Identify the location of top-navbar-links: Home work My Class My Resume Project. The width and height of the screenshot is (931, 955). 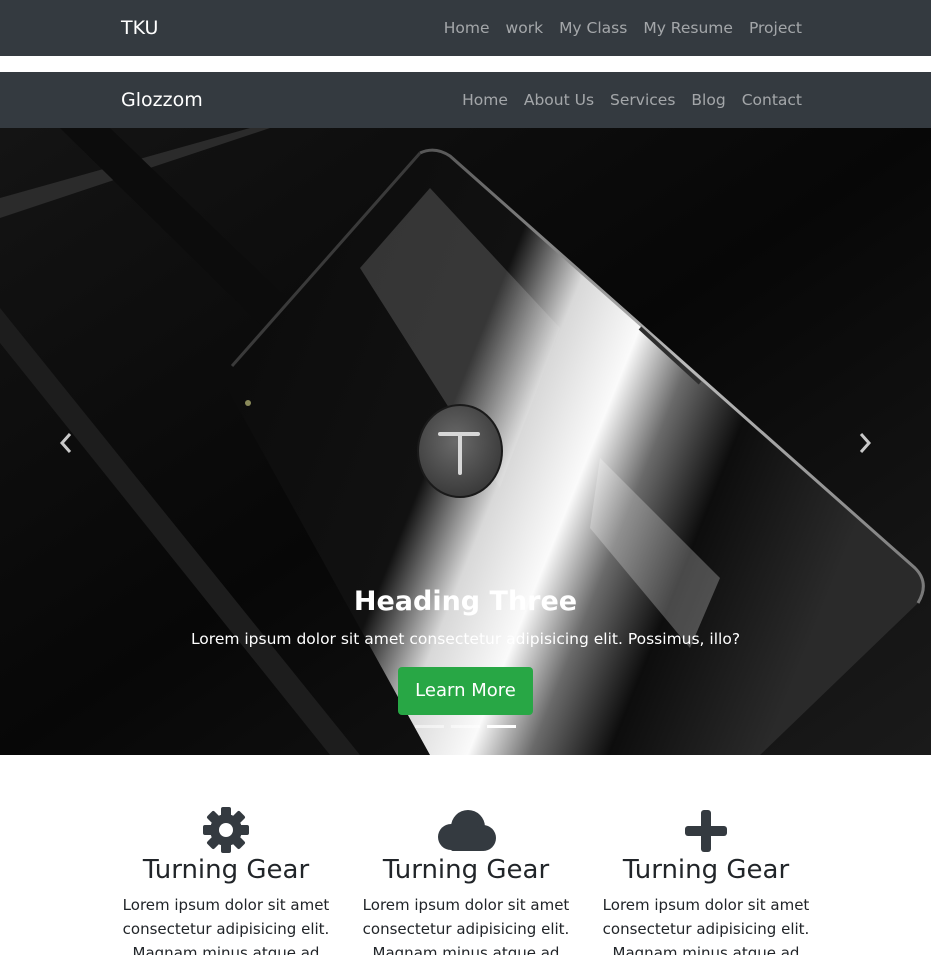
(623, 28).